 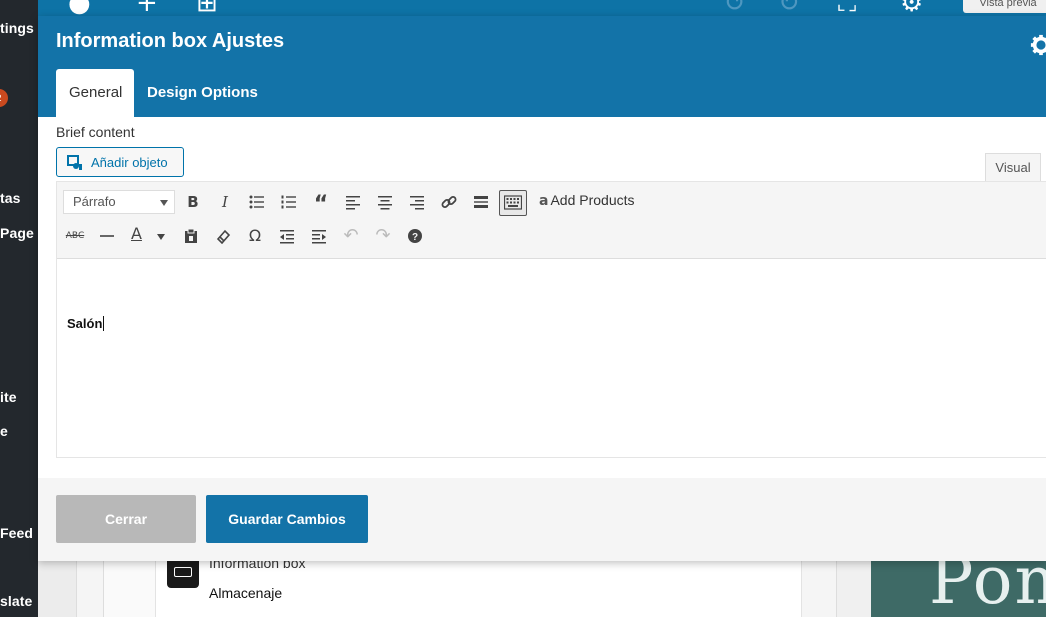 I want to click on align-left-icon, so click(x=353, y=202).